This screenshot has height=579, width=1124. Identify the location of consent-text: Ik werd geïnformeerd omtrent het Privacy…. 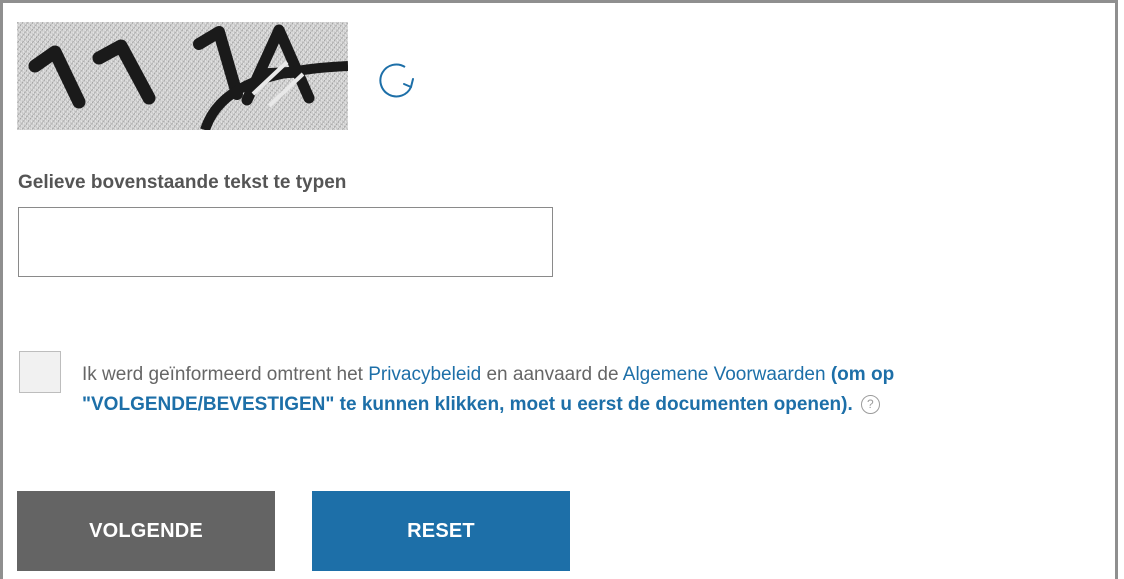
(587, 390).